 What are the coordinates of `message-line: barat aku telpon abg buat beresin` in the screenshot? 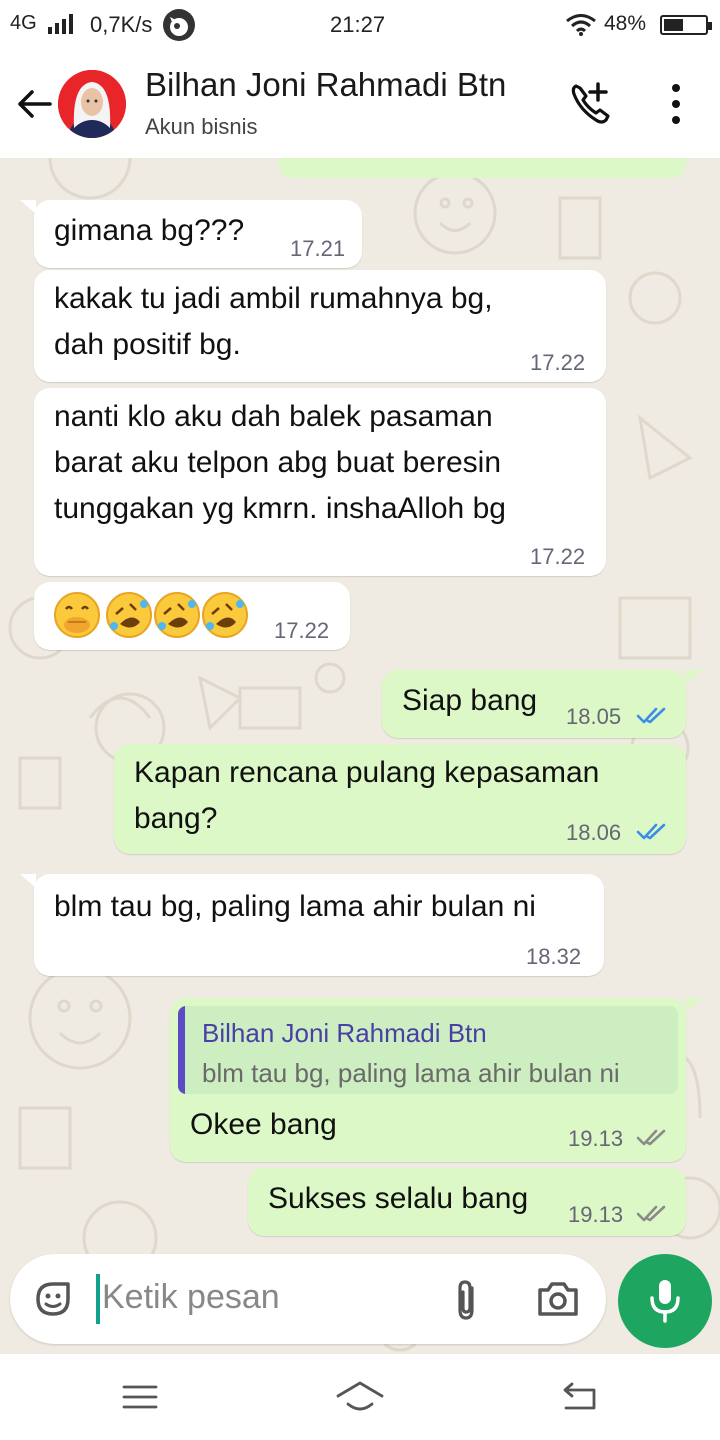 It's located at (277, 462).